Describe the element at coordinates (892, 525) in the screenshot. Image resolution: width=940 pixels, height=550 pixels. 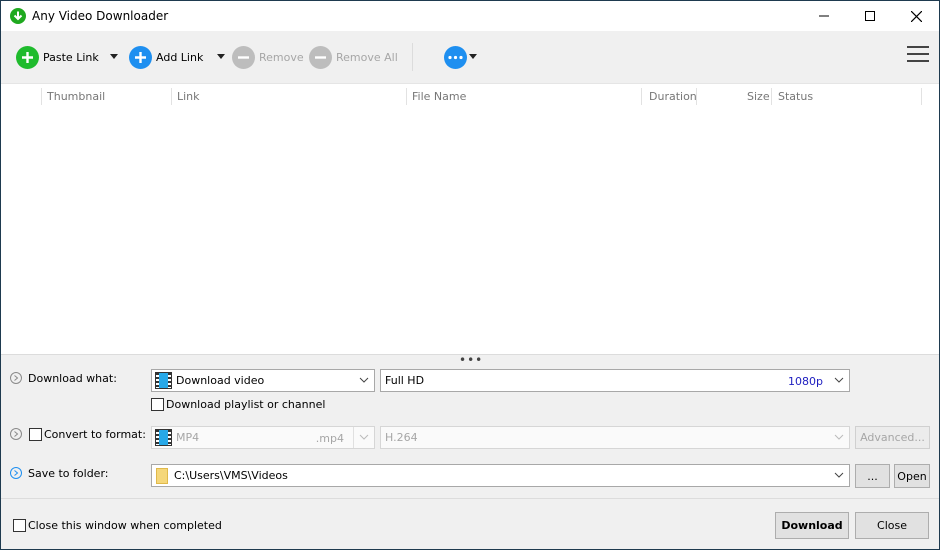
I see `close-button: Close` at that location.